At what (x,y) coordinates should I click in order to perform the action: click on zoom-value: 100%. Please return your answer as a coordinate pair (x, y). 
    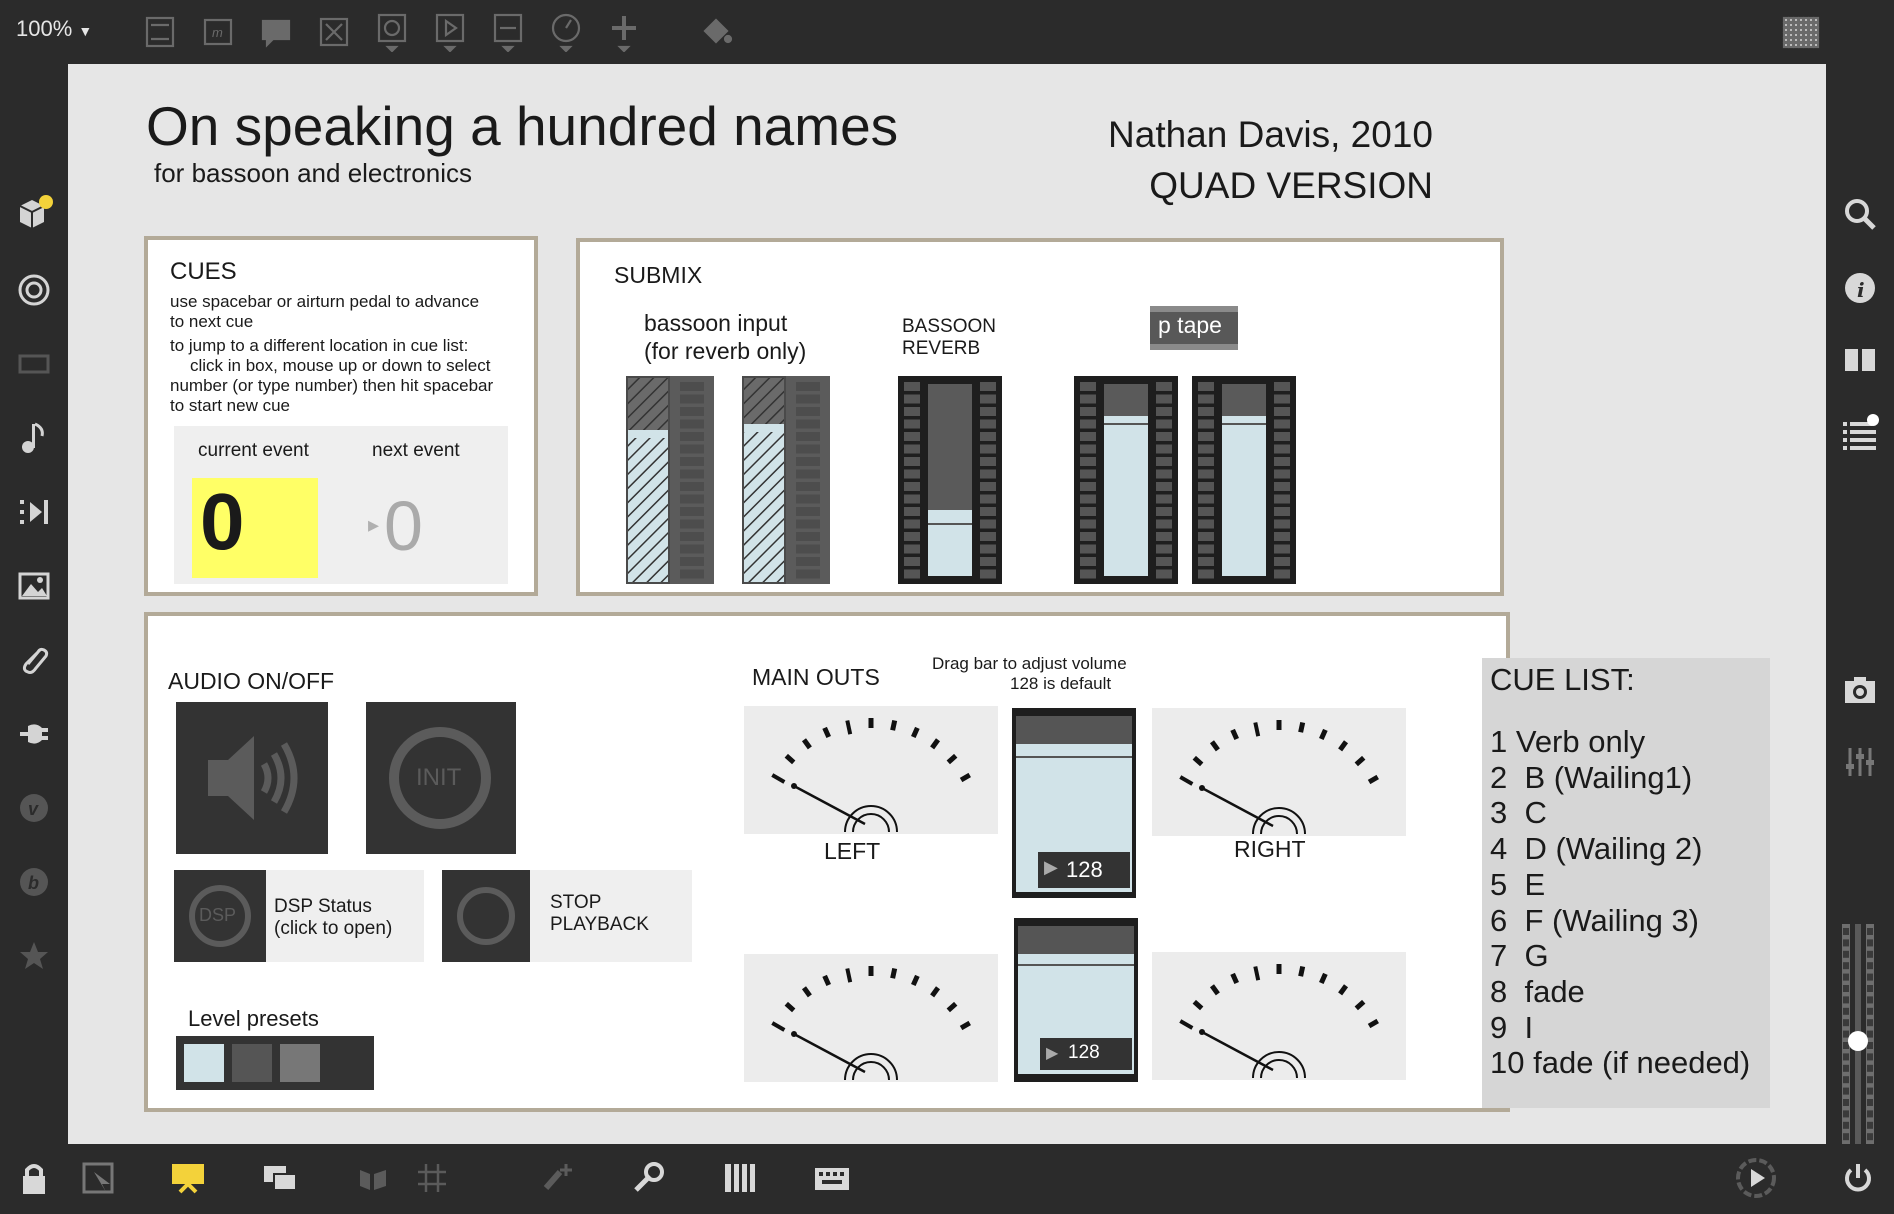
    Looking at the image, I should click on (44, 28).